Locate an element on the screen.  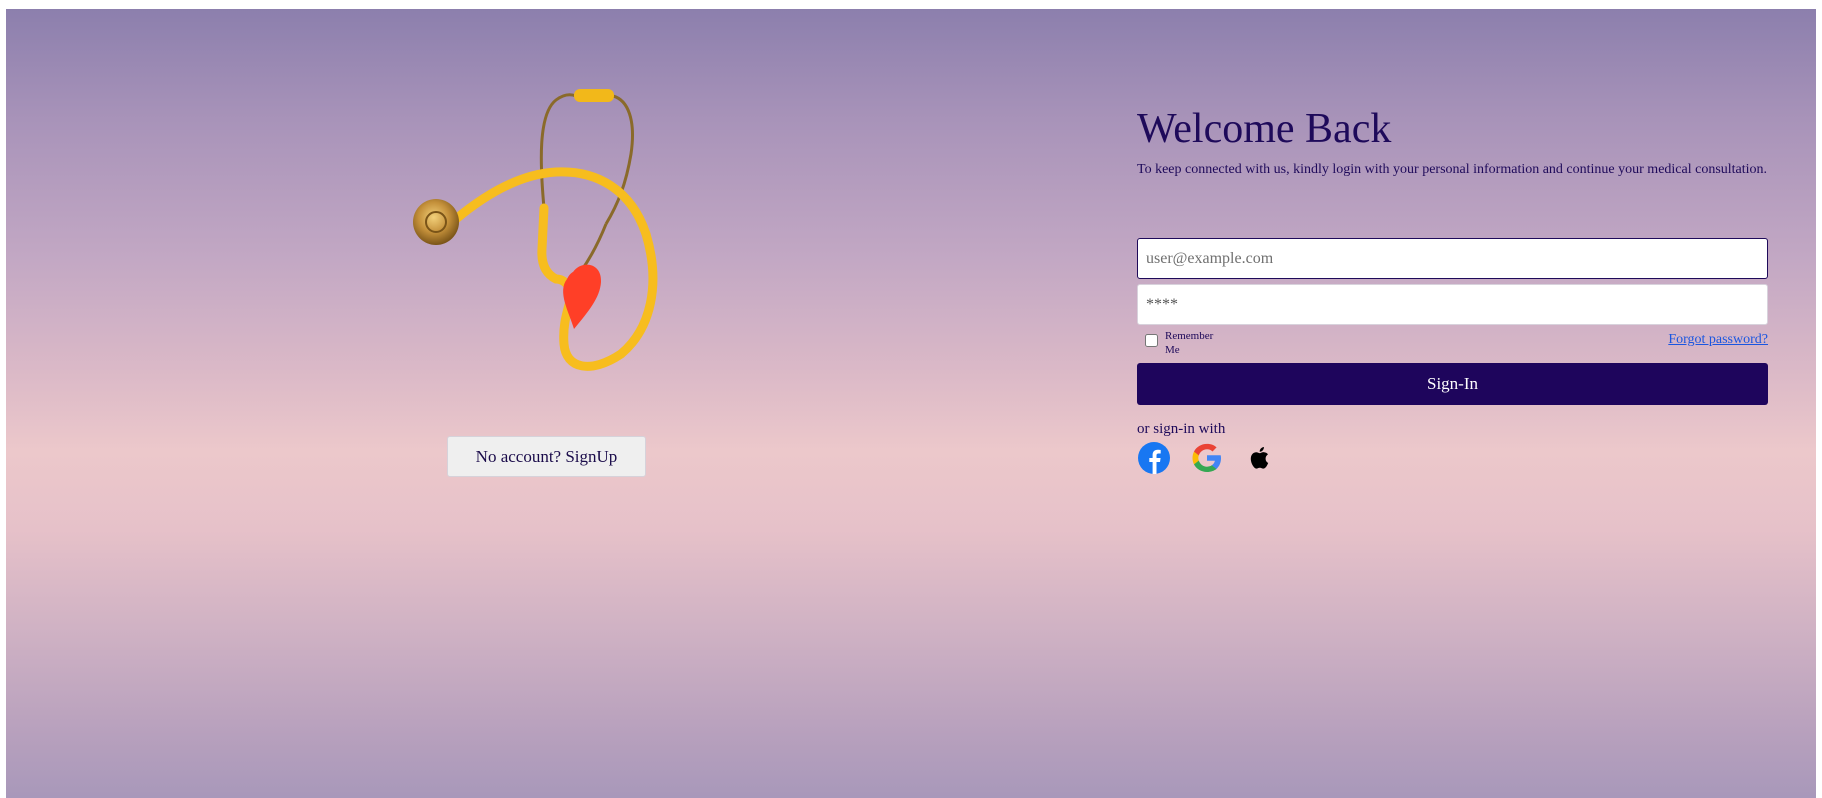
password-field is located at coordinates (1452, 304).